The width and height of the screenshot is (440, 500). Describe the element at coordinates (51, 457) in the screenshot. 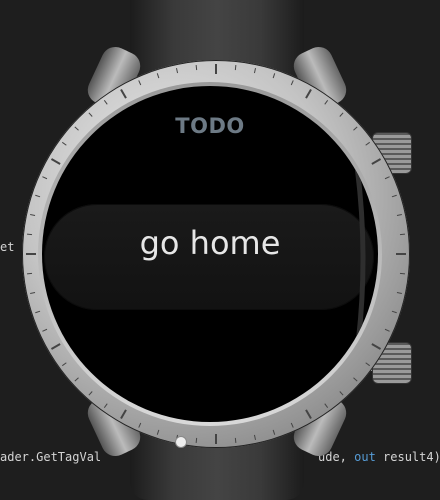

I see `code-fragment-bottom-left: ader.GetTagVal` at that location.